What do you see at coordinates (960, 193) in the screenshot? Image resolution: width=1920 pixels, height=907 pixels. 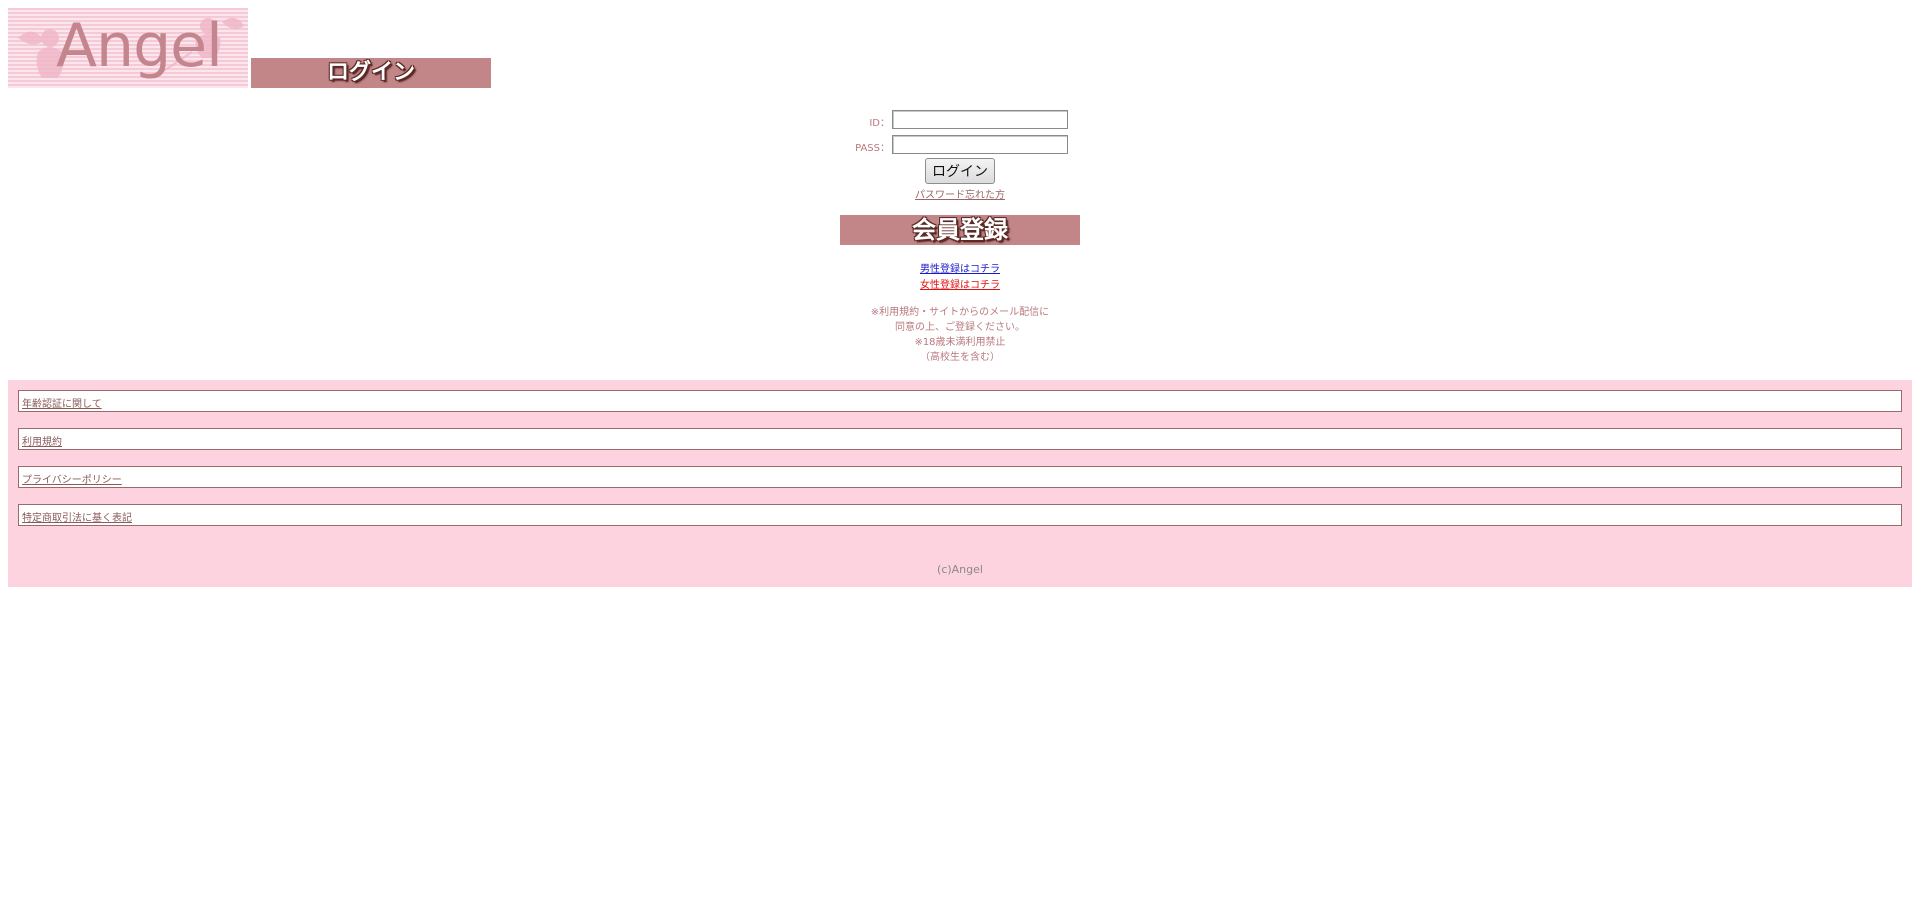 I see `forgot-password-link: パスワード忘れた方` at bounding box center [960, 193].